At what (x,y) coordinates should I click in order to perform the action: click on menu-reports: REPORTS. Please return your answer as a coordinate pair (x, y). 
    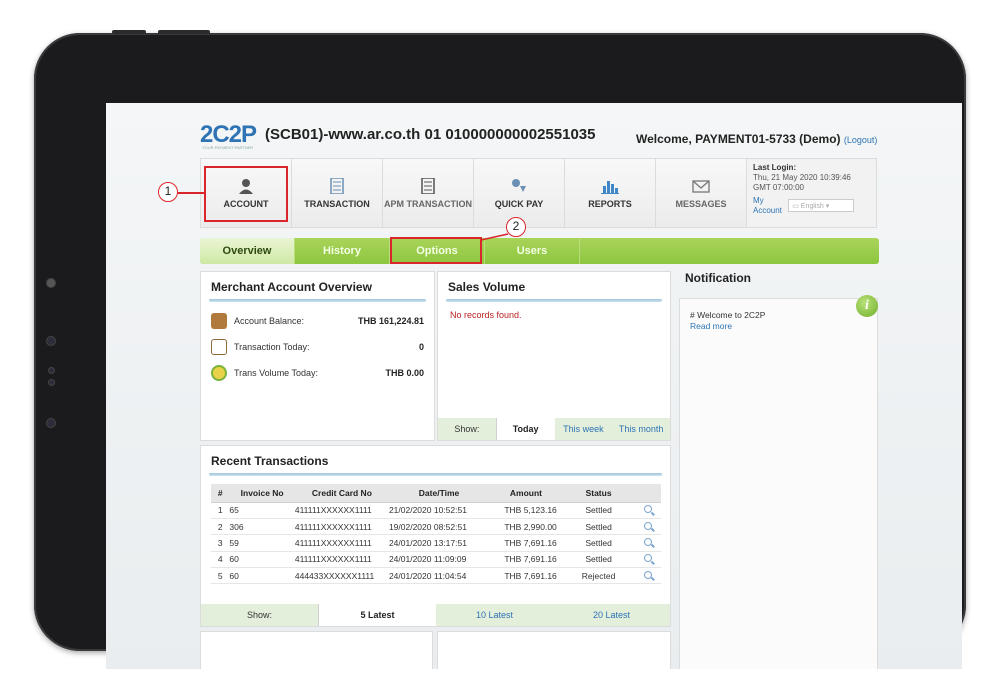
    Looking at the image, I should click on (610, 193).